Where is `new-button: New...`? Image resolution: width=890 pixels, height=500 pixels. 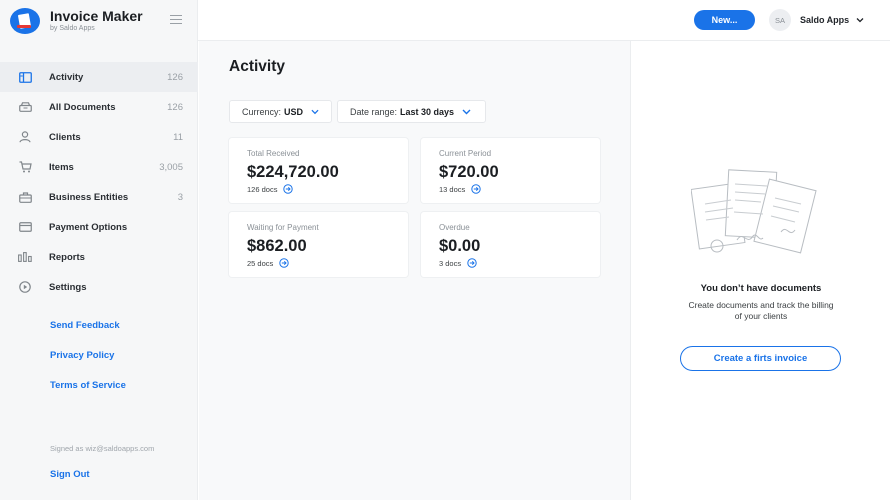
new-button: New... is located at coordinates (724, 20).